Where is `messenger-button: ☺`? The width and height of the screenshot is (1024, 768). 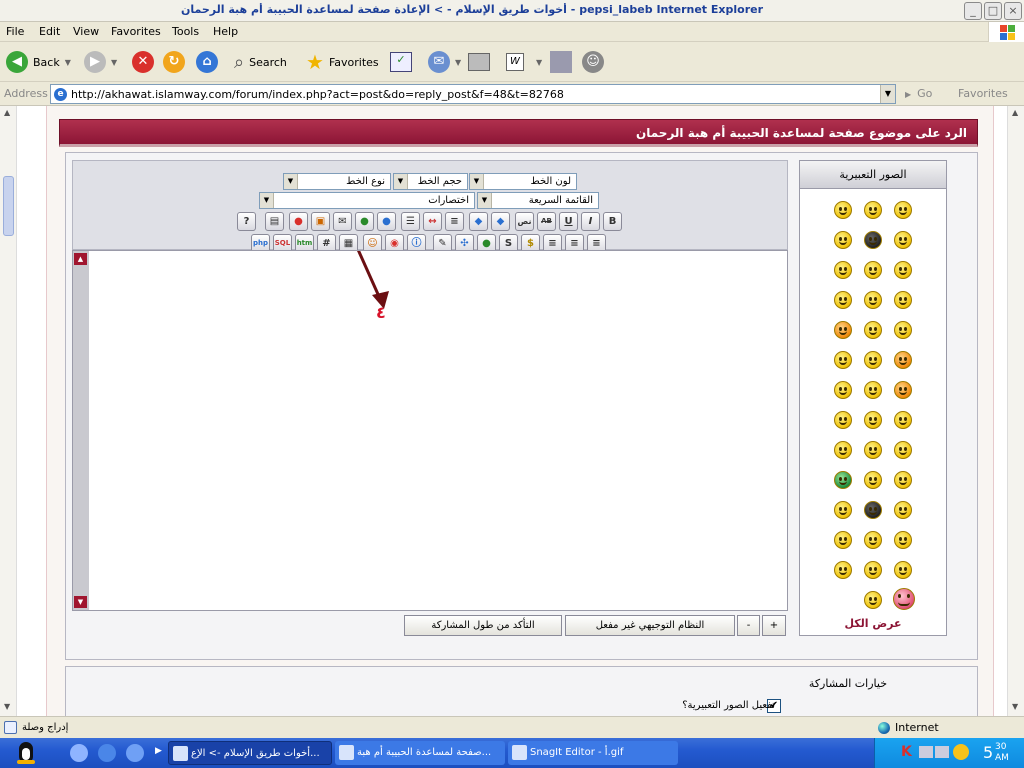
messenger-button: ☺ is located at coordinates (593, 62).